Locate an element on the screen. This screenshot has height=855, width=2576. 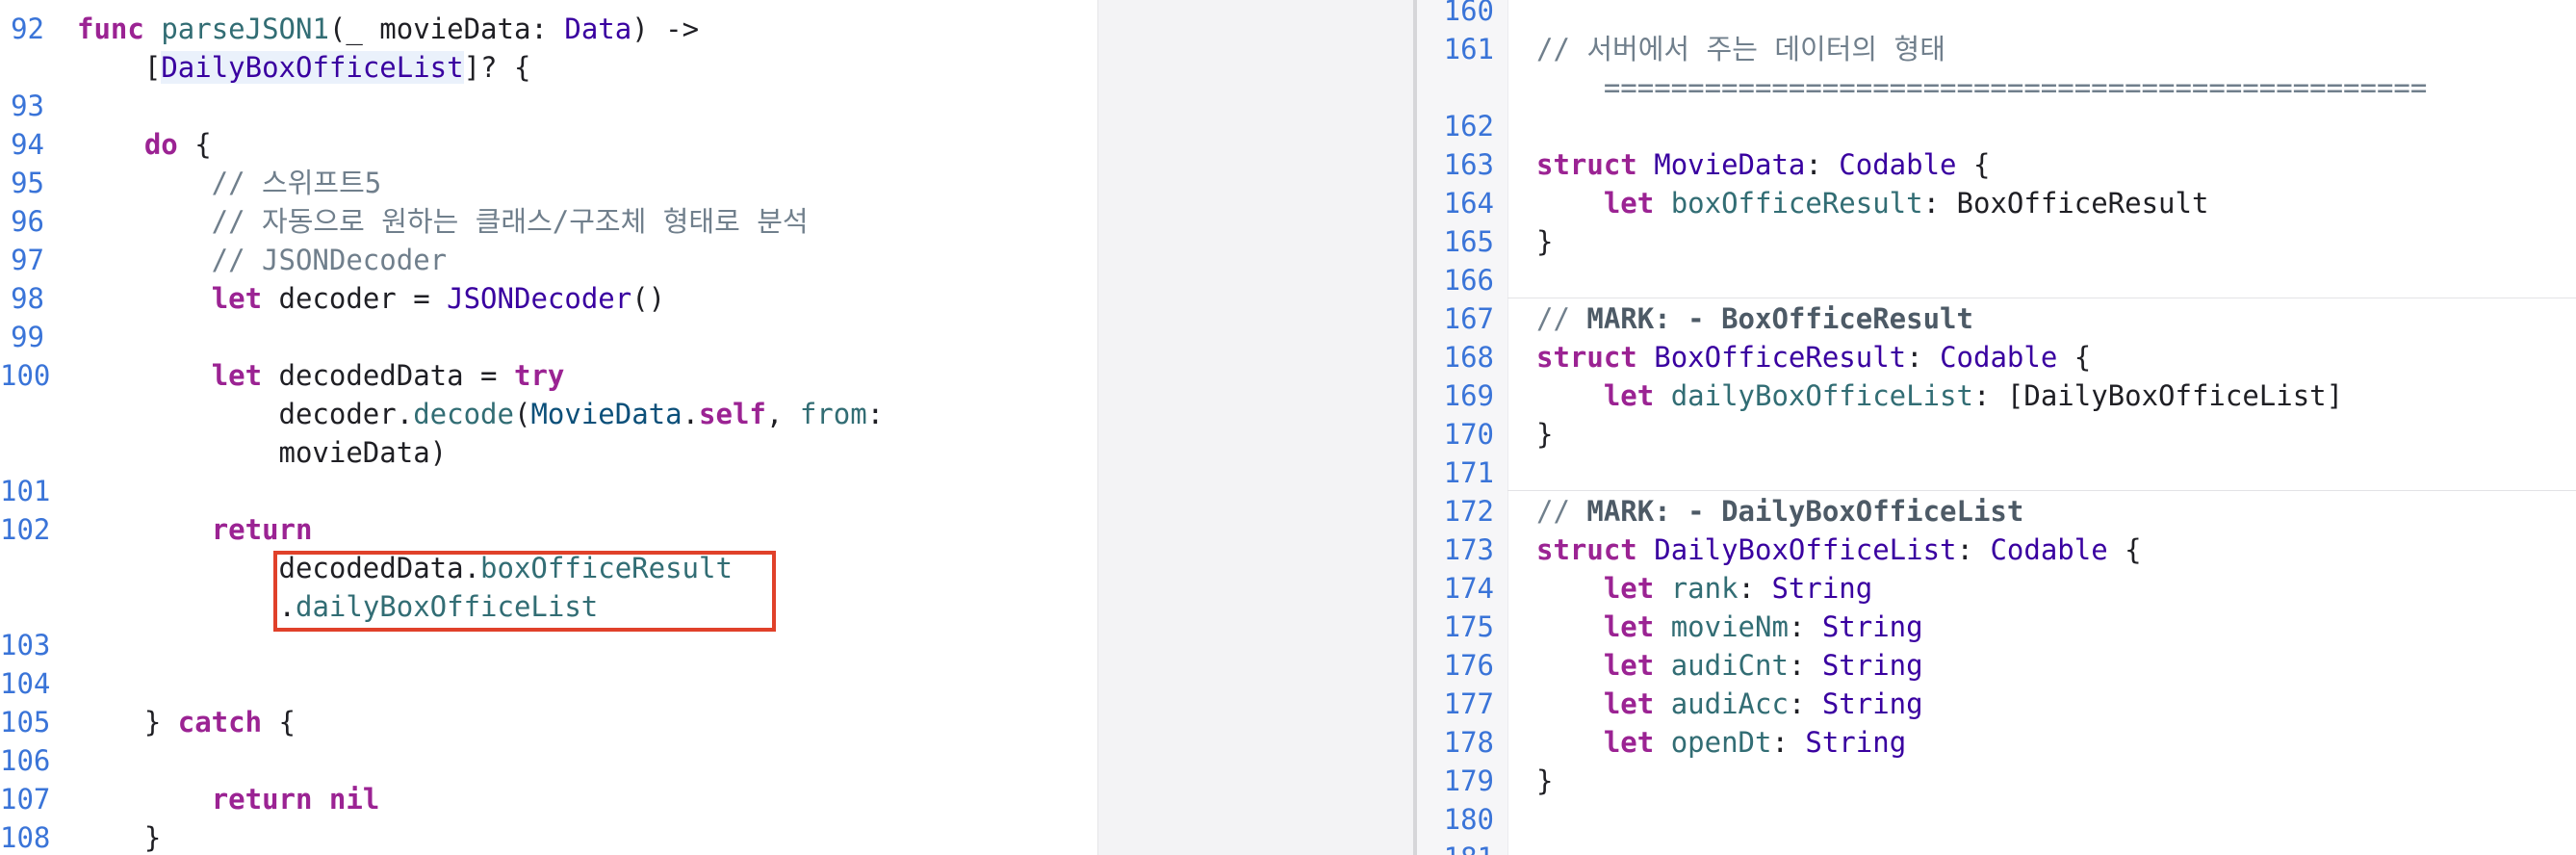
code-token: (_ movieData: is located at coordinates (446, 29).